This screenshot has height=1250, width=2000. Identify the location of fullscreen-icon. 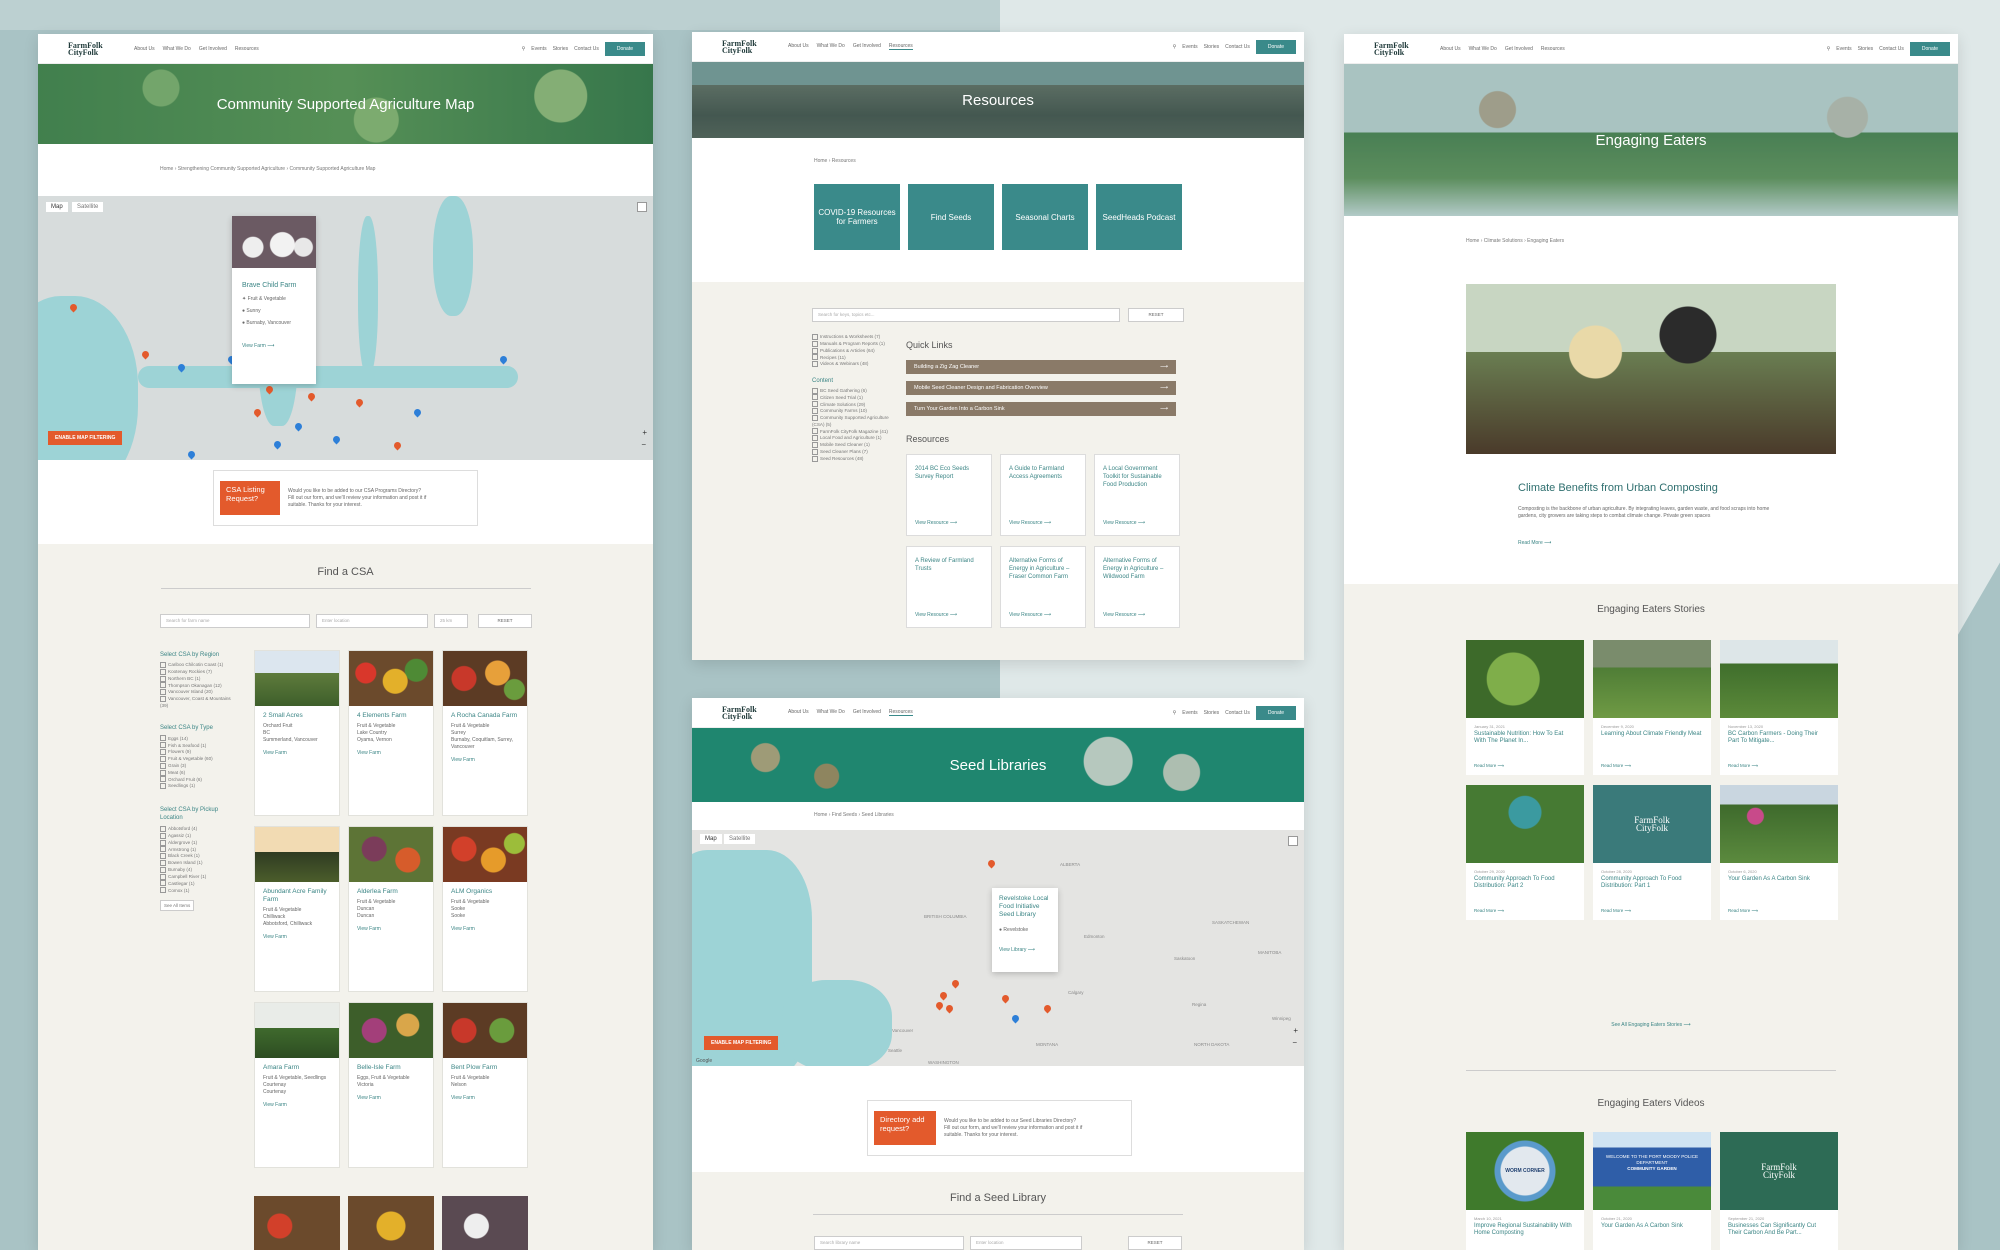
(1293, 841).